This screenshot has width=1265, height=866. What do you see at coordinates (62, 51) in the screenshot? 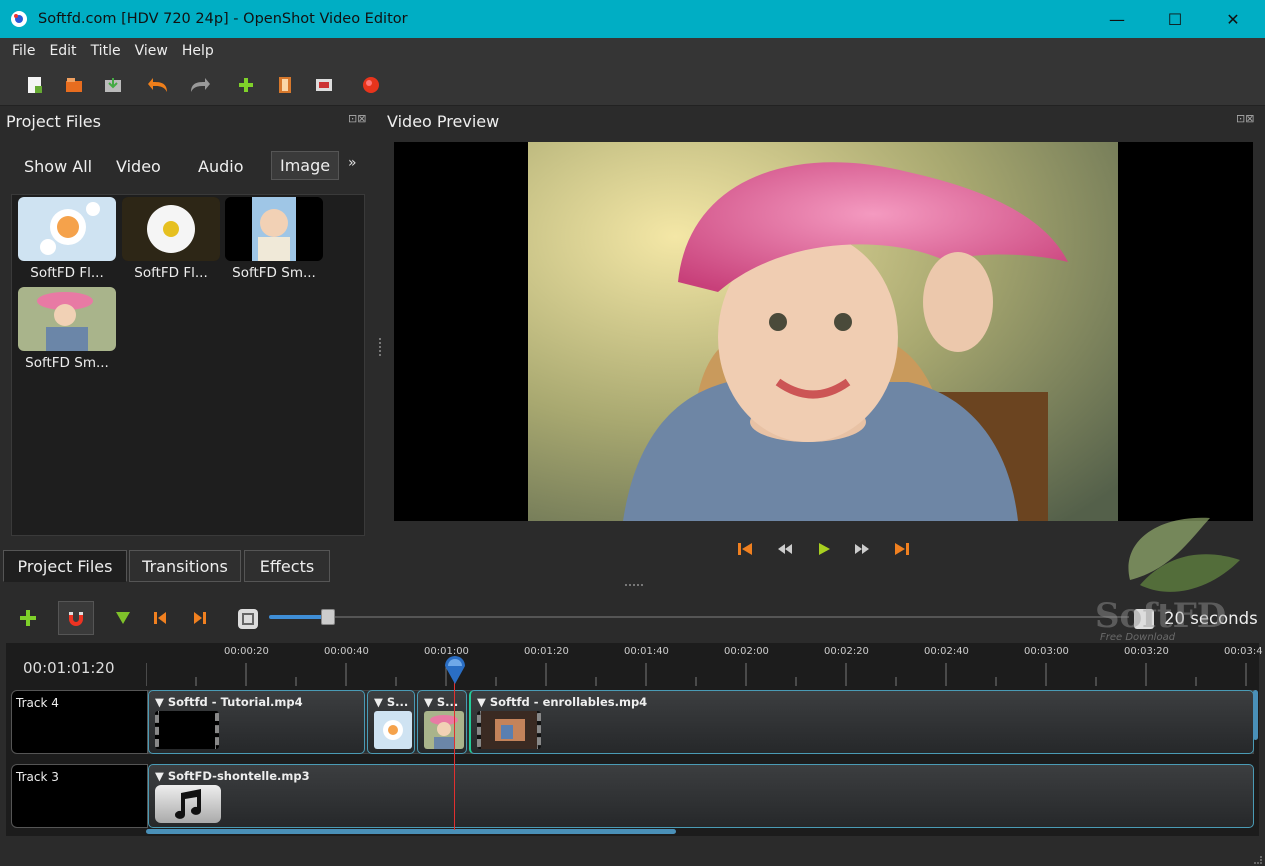
I see `menu-edit: Edit` at bounding box center [62, 51].